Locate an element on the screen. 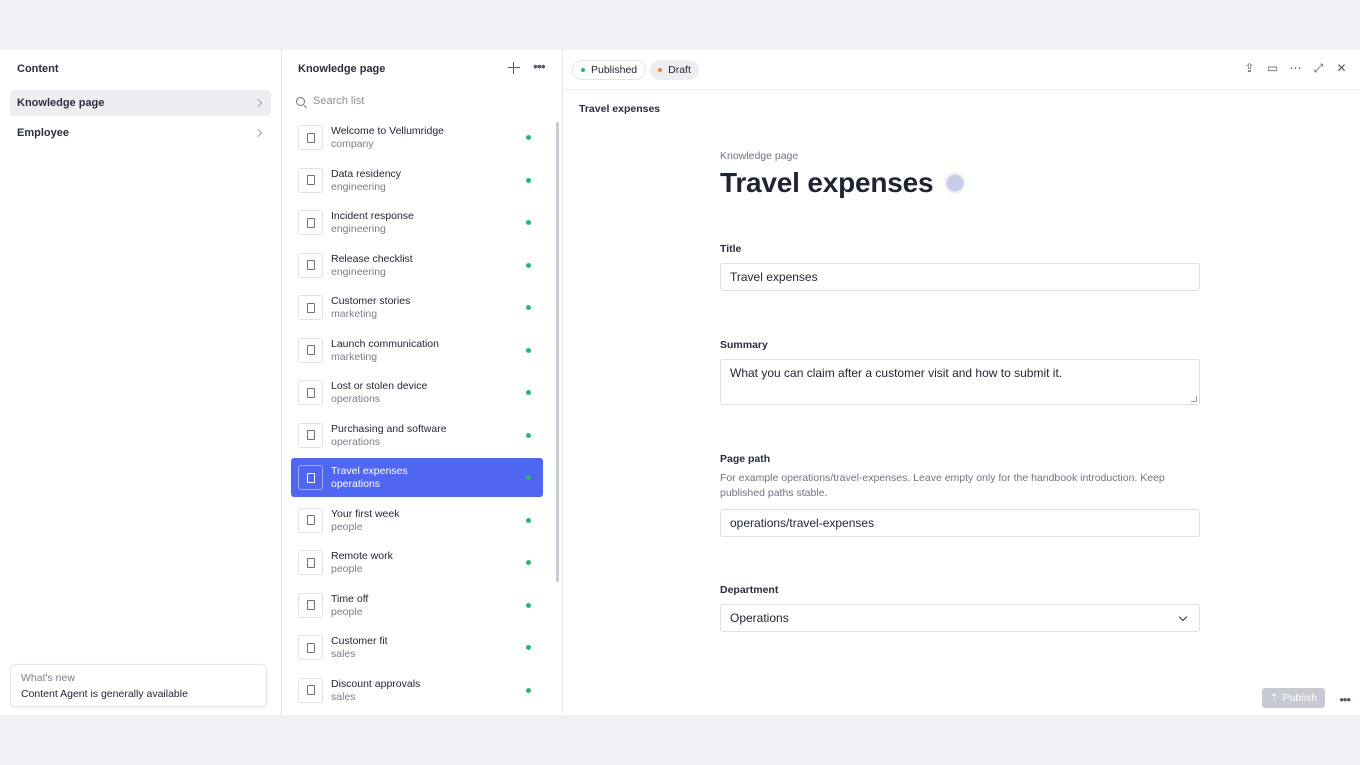 The width and height of the screenshot is (1360, 765). whats-new-label: What's new is located at coordinates (48, 678).